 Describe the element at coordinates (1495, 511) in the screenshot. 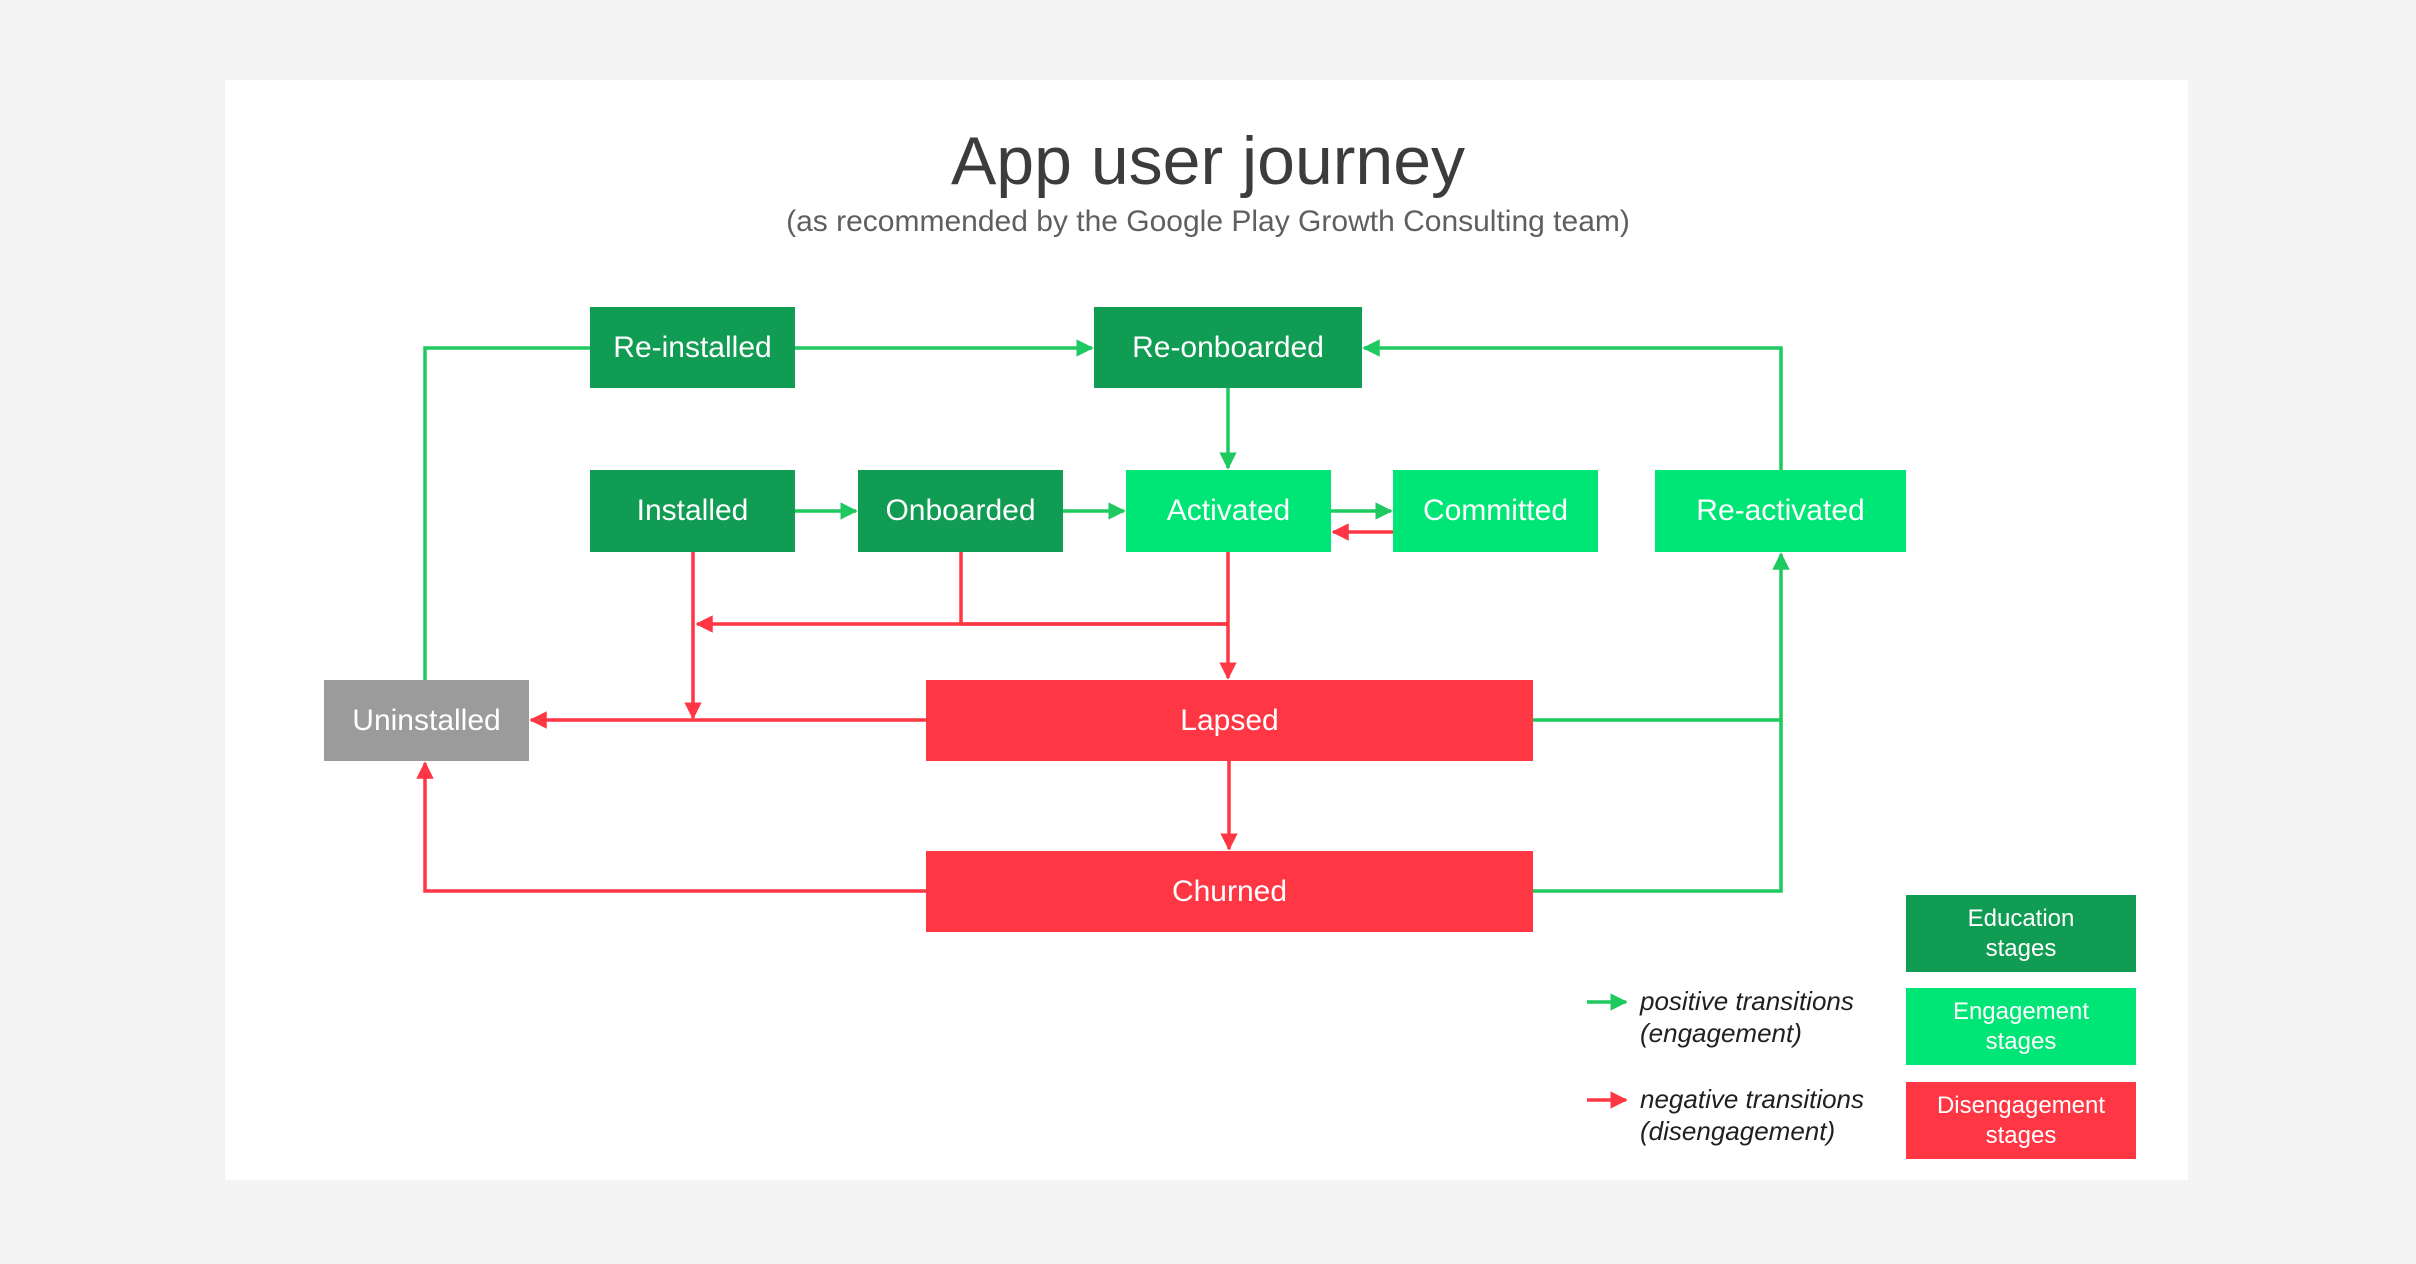

I see `node-committed: Committed` at that location.